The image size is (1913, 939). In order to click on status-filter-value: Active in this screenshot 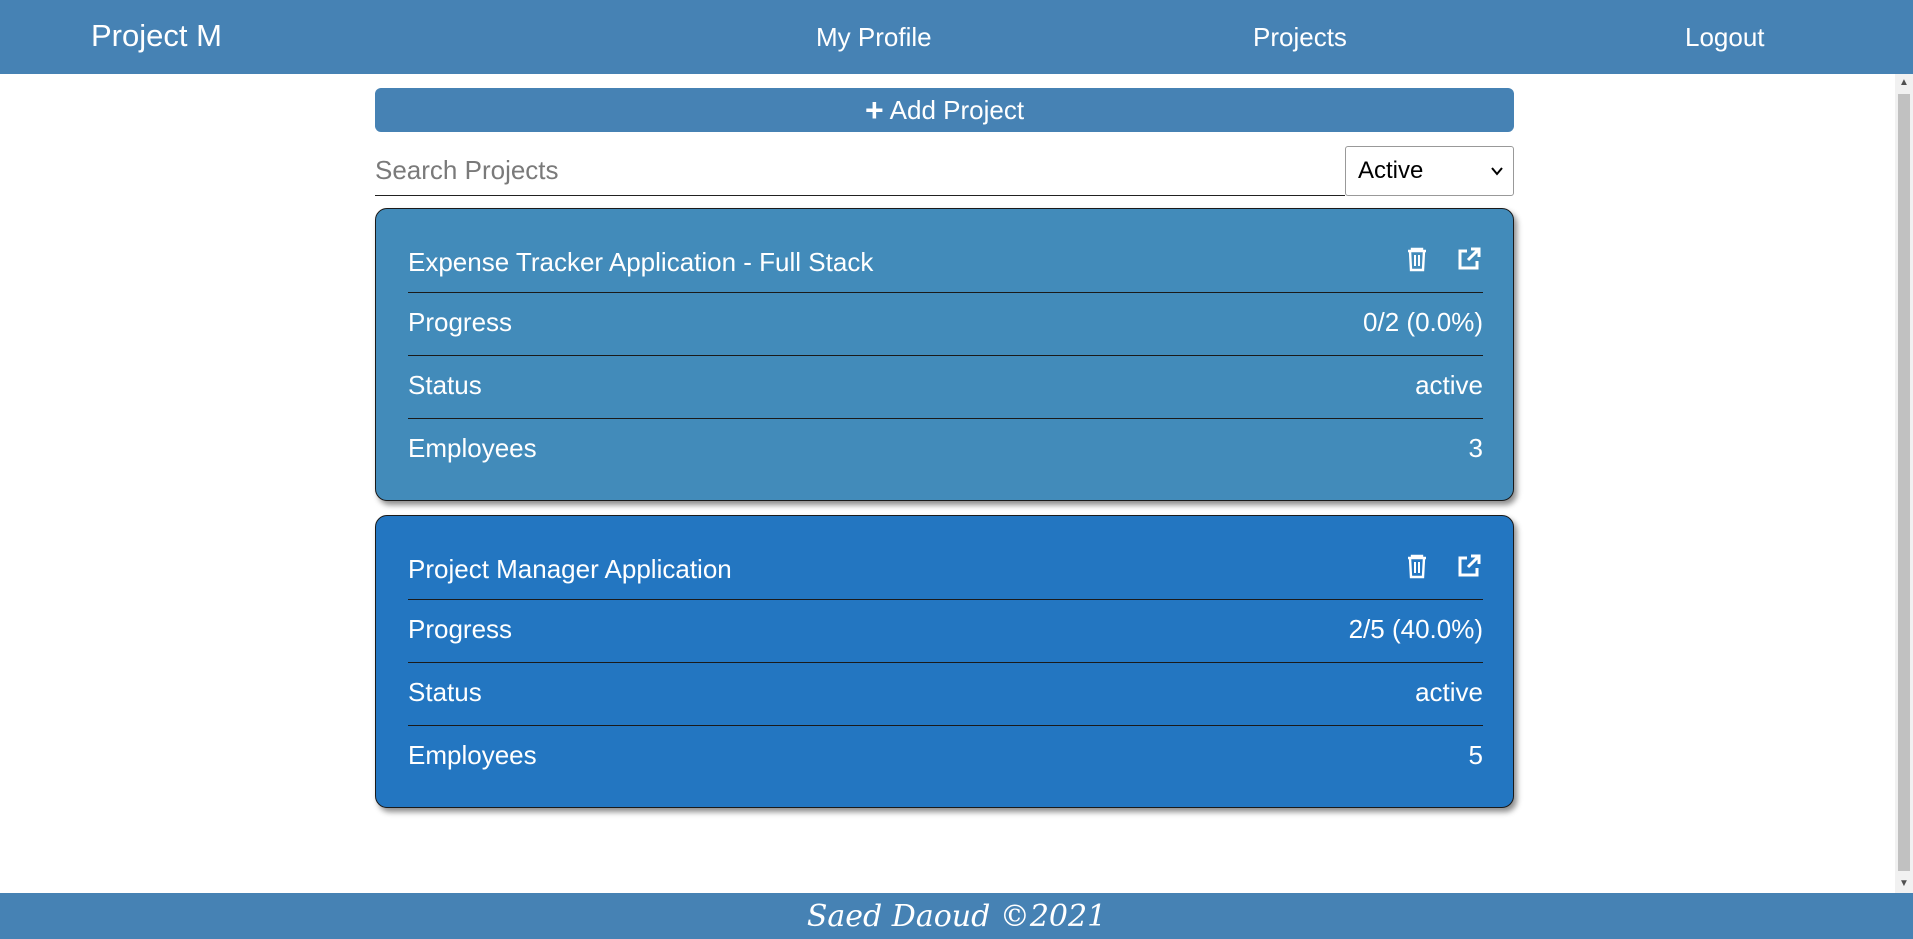, I will do `click(1391, 170)`.